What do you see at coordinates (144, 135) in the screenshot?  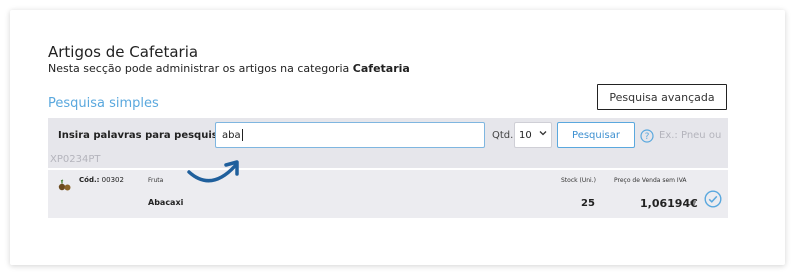 I see `search-label: Insira palavras para pesquisar` at bounding box center [144, 135].